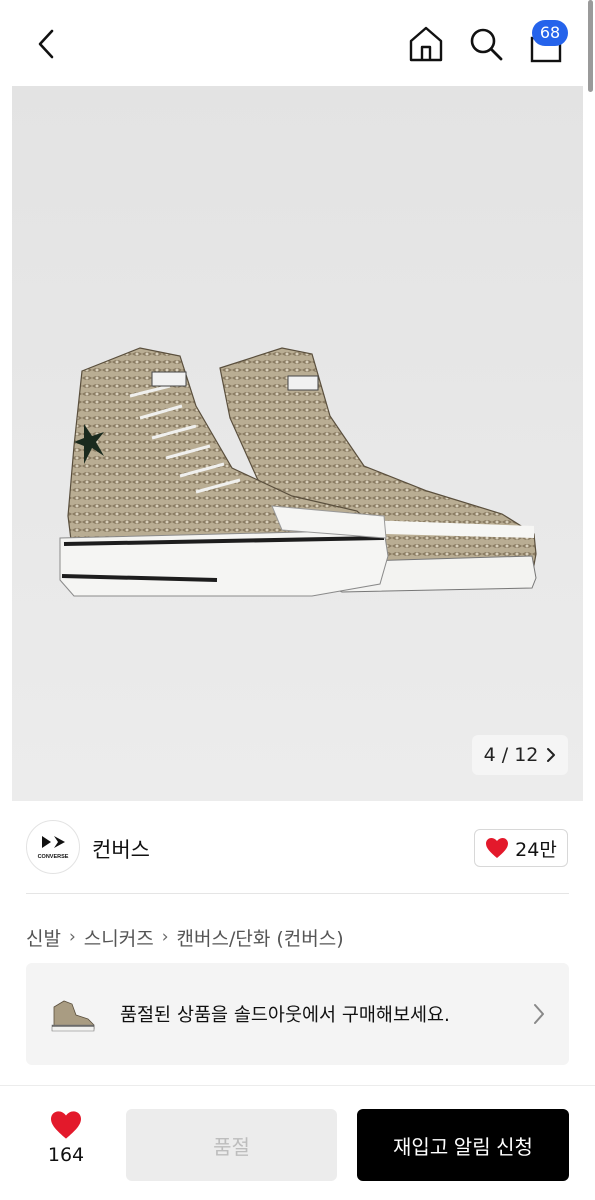 This screenshot has height=1200, width=595. I want to click on wishlist-button: 164, so click(66, 1145).